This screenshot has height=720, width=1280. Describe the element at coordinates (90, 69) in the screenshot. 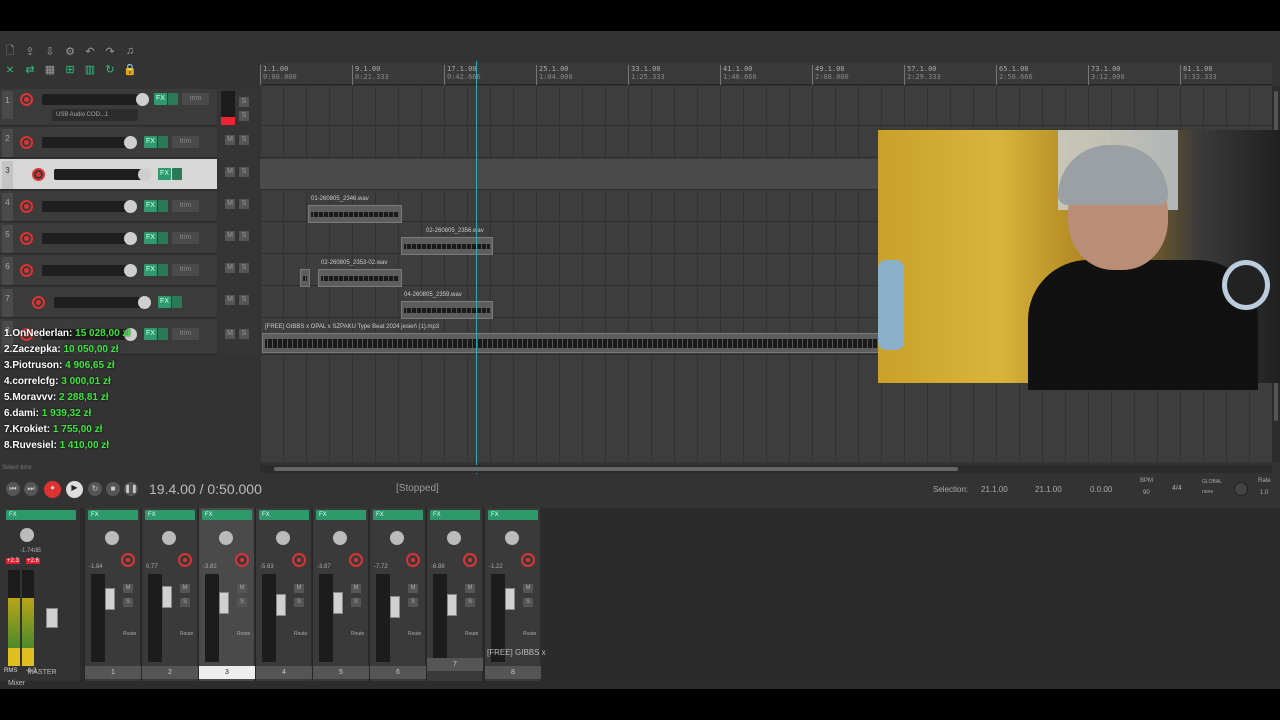

I see `grid-lines-icon: ▥` at that location.